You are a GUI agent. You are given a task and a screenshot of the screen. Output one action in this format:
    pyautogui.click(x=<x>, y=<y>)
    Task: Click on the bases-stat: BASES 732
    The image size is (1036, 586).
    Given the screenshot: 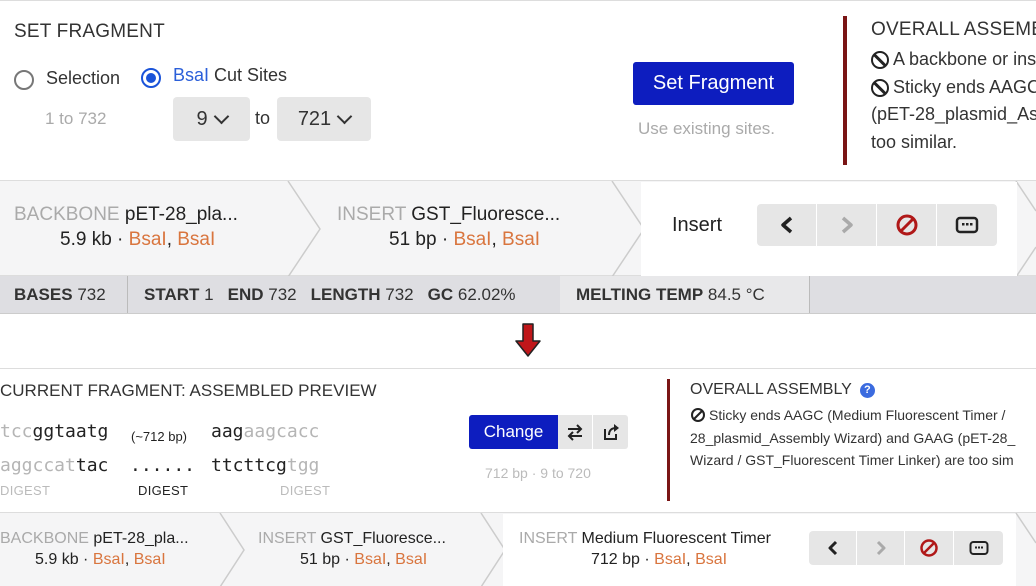 What is the action you would take?
    pyautogui.click(x=64, y=294)
    